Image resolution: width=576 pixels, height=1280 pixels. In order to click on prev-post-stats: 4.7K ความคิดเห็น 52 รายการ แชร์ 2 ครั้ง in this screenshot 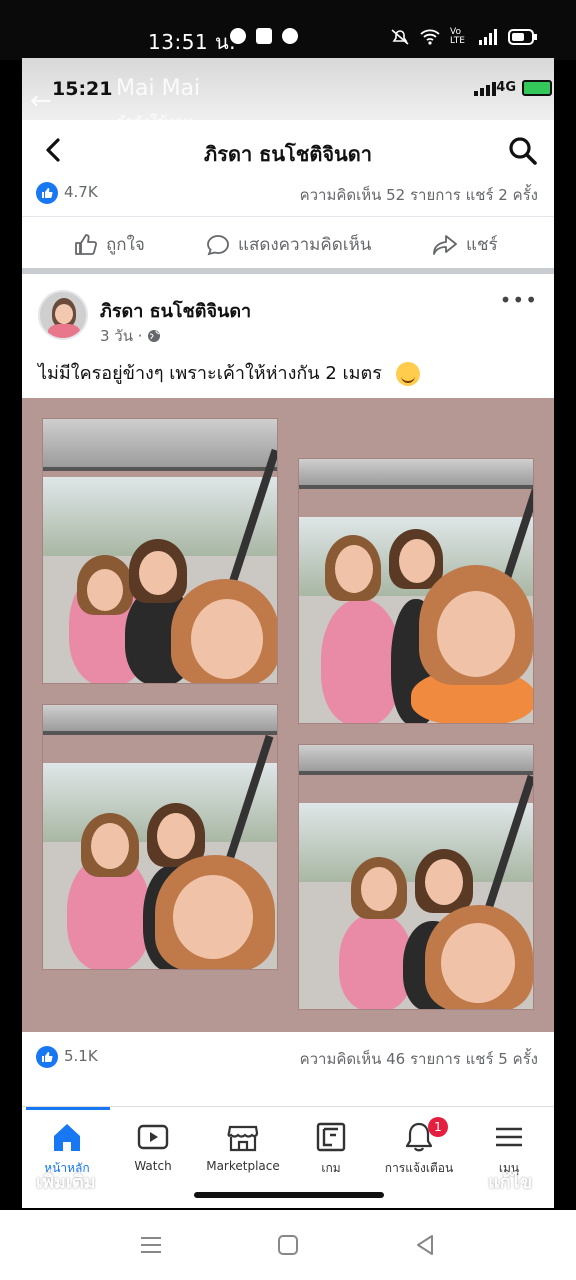, I will do `click(288, 193)`.